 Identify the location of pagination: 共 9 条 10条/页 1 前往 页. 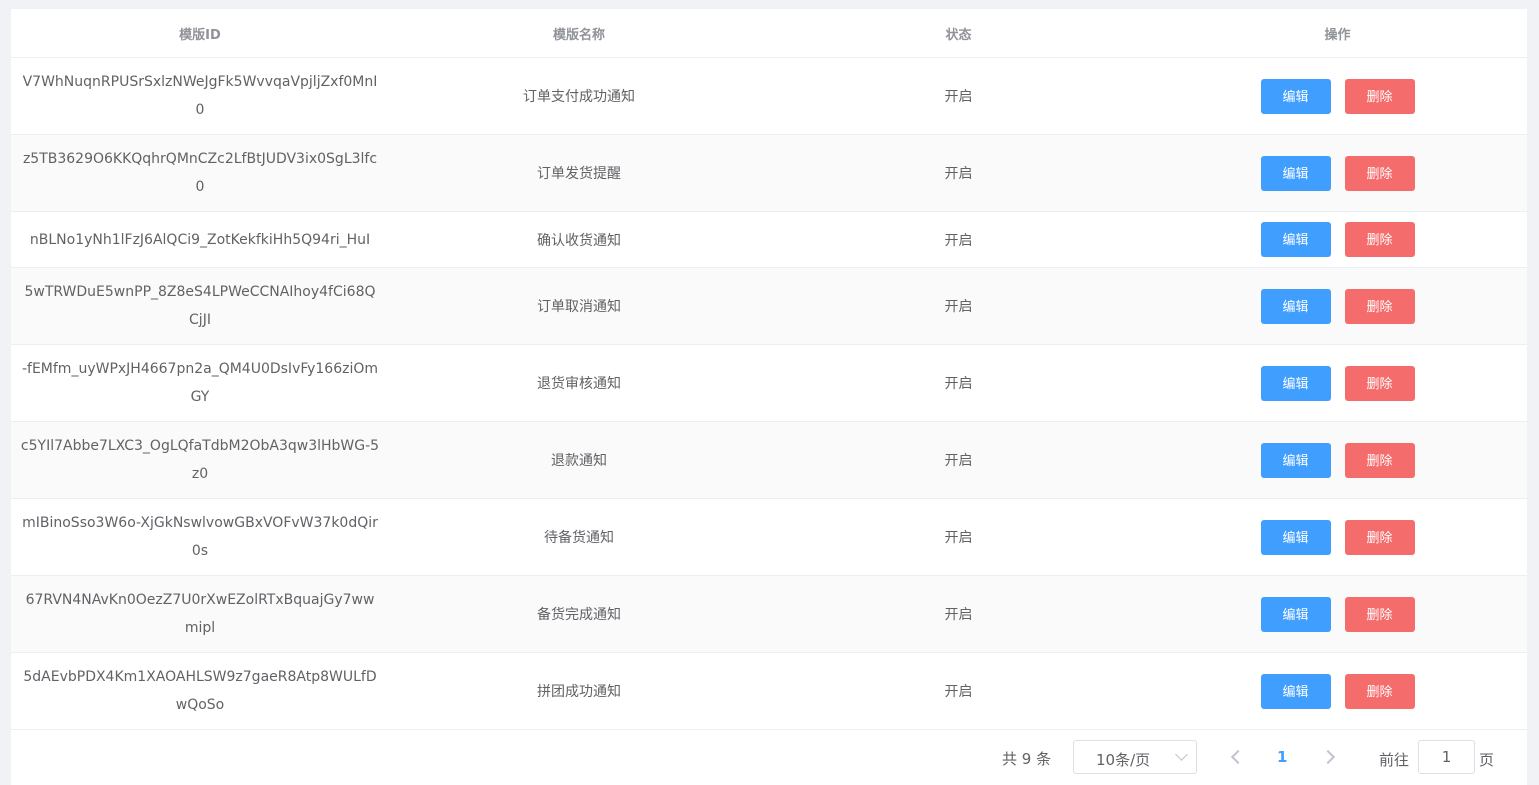
(769, 759).